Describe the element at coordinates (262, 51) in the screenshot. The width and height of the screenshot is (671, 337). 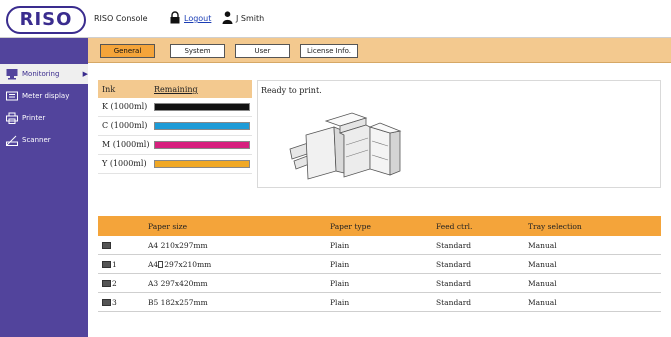
I see `tab-user: User` at that location.